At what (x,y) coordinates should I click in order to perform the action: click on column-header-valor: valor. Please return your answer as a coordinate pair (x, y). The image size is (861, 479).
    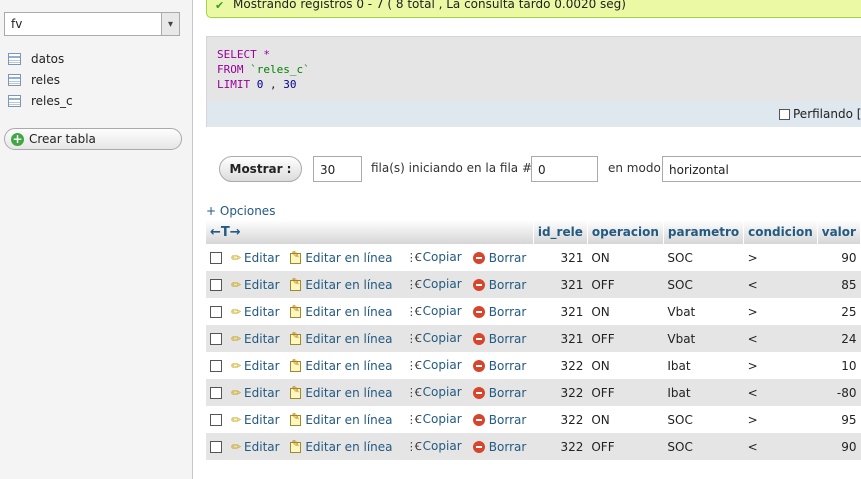
    Looking at the image, I should click on (839, 232).